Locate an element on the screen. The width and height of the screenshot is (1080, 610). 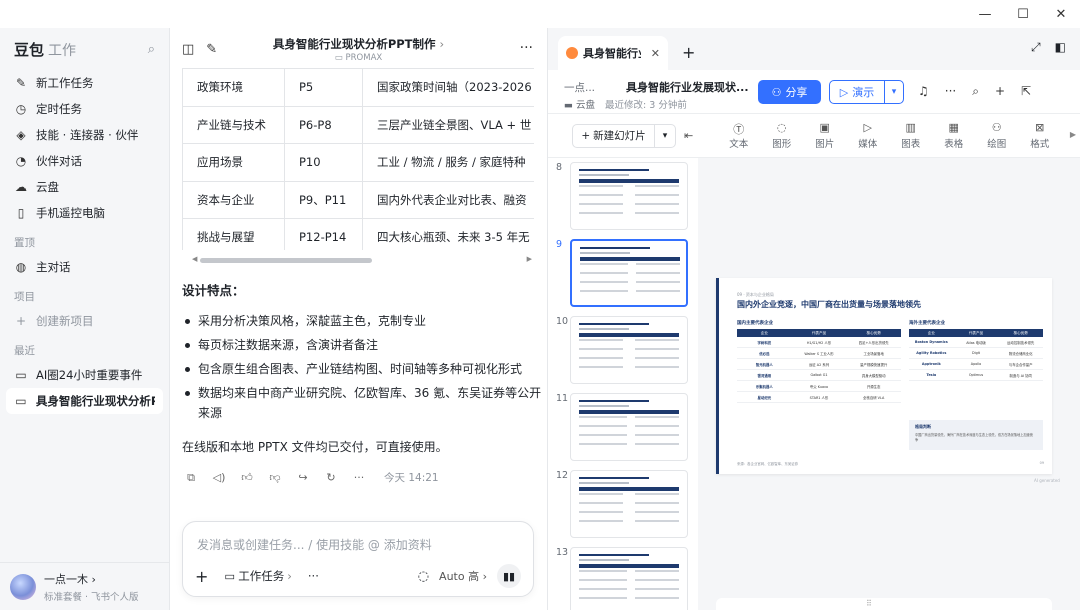
insert-tools: Ⓣ 文本 ◌ 图形 ▣ 图片 ▷ 媒体 ▥ 图表 ▦ 表格 ⚇ 绘图 ⊠ 格式 is located at coordinates (889, 135).